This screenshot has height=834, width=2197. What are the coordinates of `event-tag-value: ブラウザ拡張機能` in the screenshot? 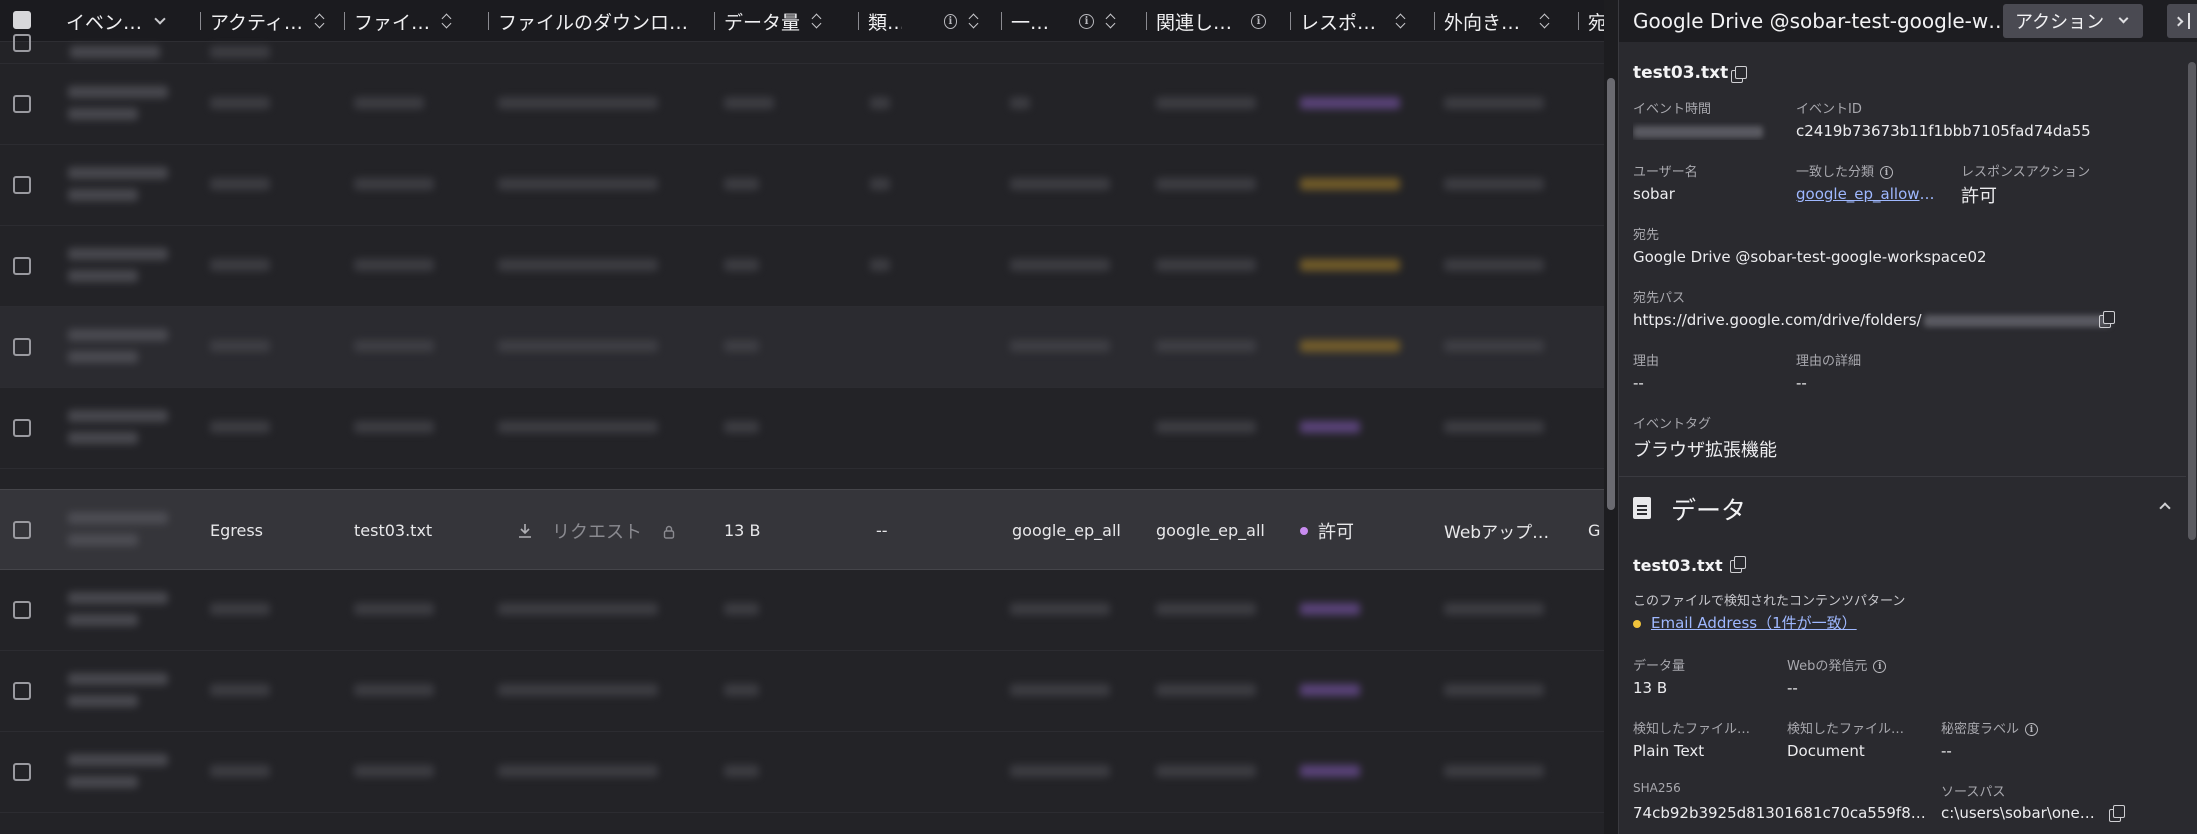 It's located at (1705, 450).